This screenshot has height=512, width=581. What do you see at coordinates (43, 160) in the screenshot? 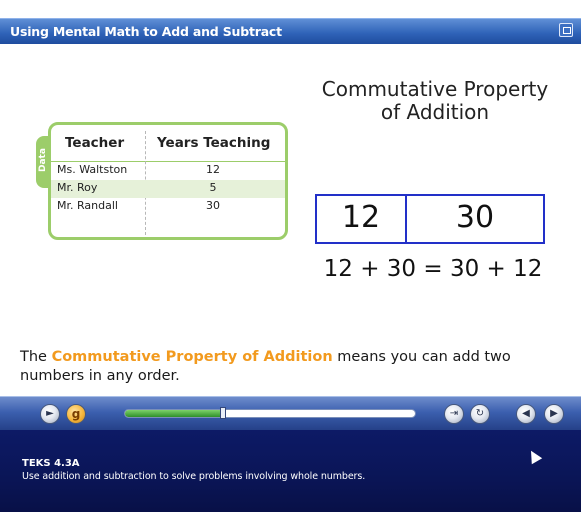
I see `data-tab-label: Data` at bounding box center [43, 160].